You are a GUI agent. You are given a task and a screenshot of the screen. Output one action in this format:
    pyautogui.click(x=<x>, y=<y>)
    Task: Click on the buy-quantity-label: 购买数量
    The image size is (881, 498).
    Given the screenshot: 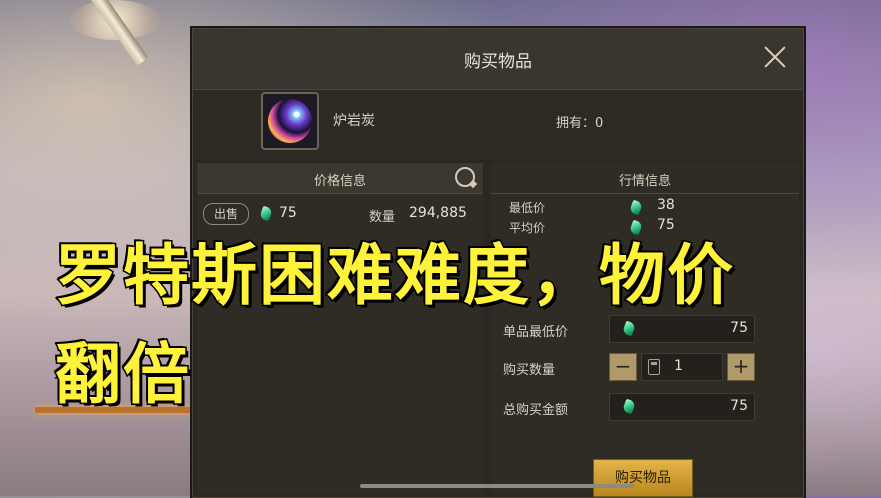 What is the action you would take?
    pyautogui.click(x=529, y=370)
    